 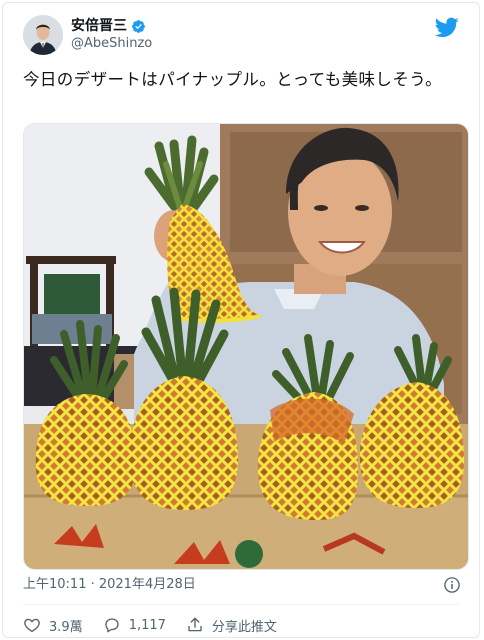 What do you see at coordinates (66, 627) in the screenshot?
I see `like-count: 3.9萬` at bounding box center [66, 627].